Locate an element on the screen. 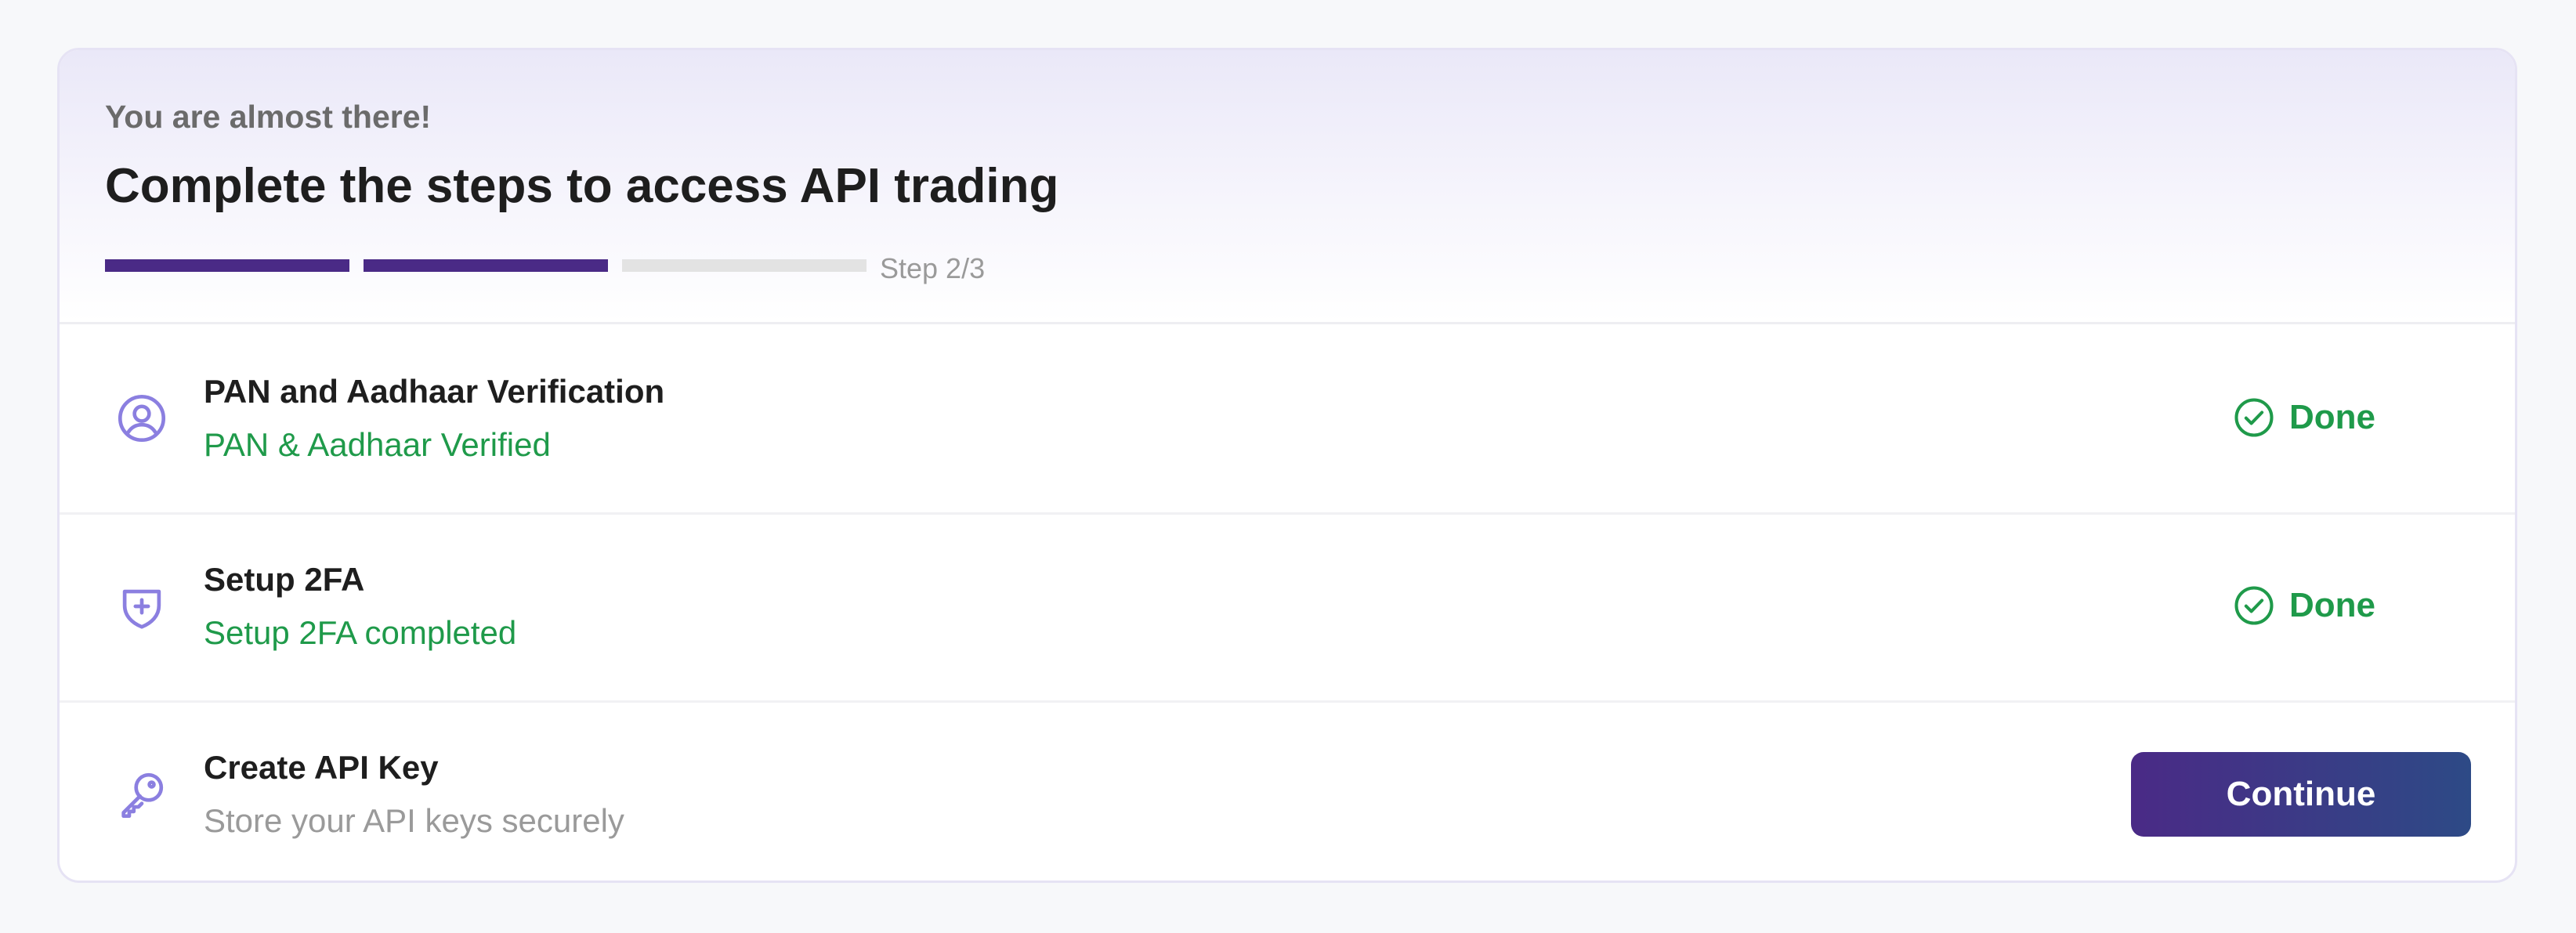  user-circle-icon is located at coordinates (142, 418).